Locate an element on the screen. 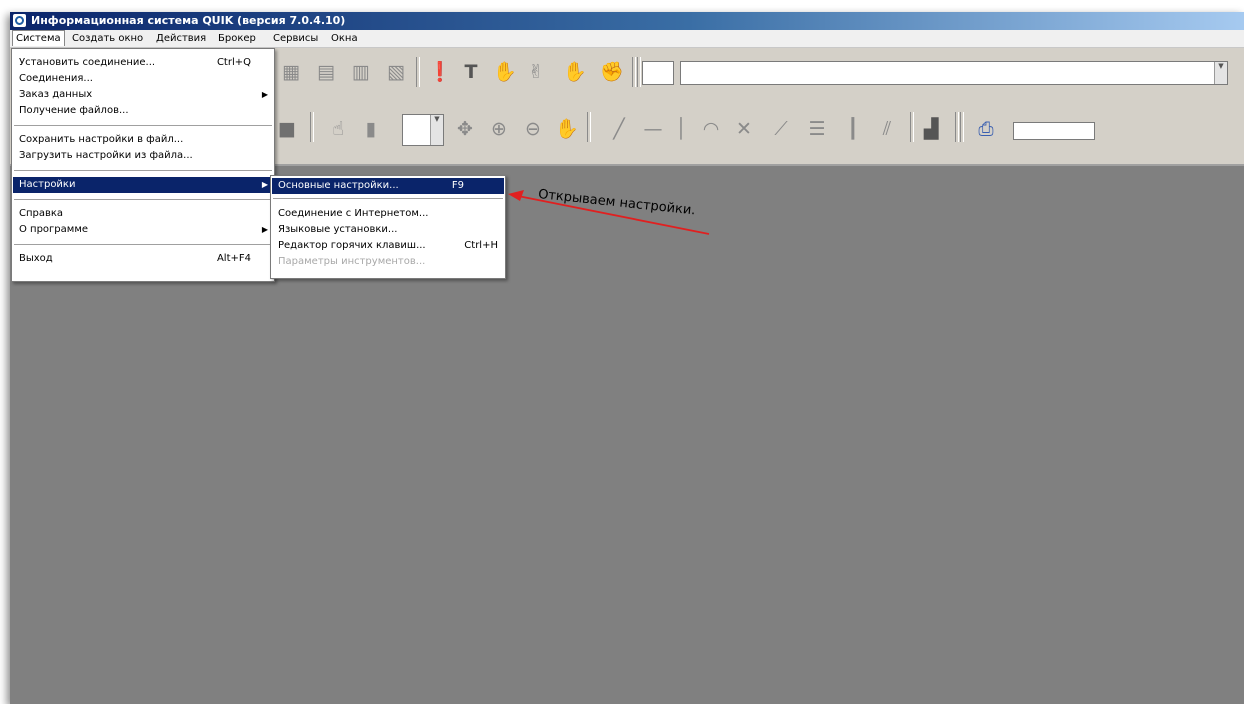  menu-item-data-order: Заказ данных ▶ is located at coordinates (143, 95).